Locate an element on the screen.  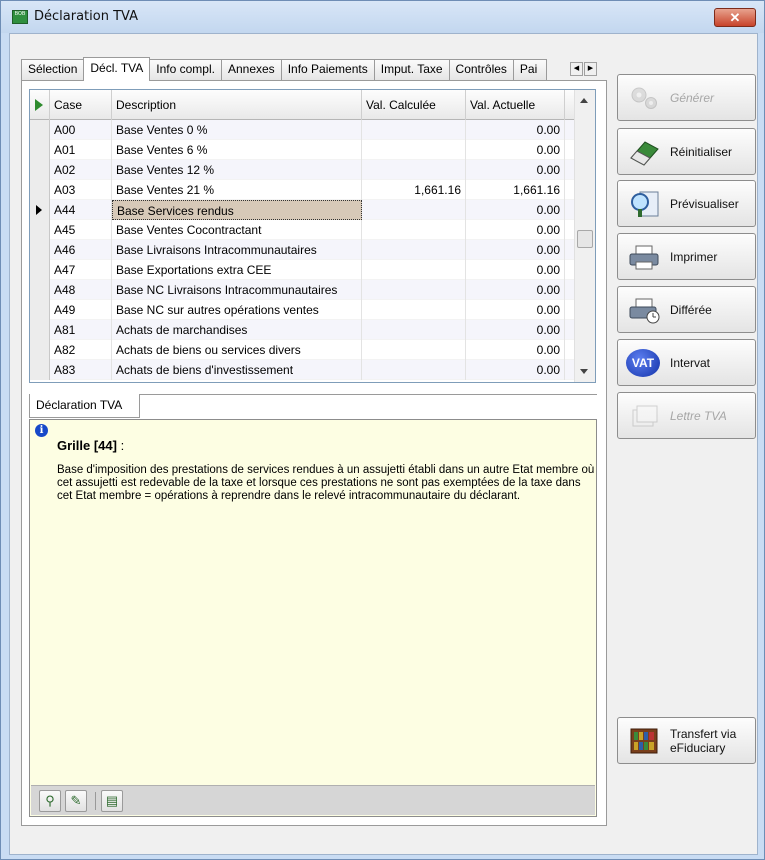
cell-case: A48 is located at coordinates (81, 290).